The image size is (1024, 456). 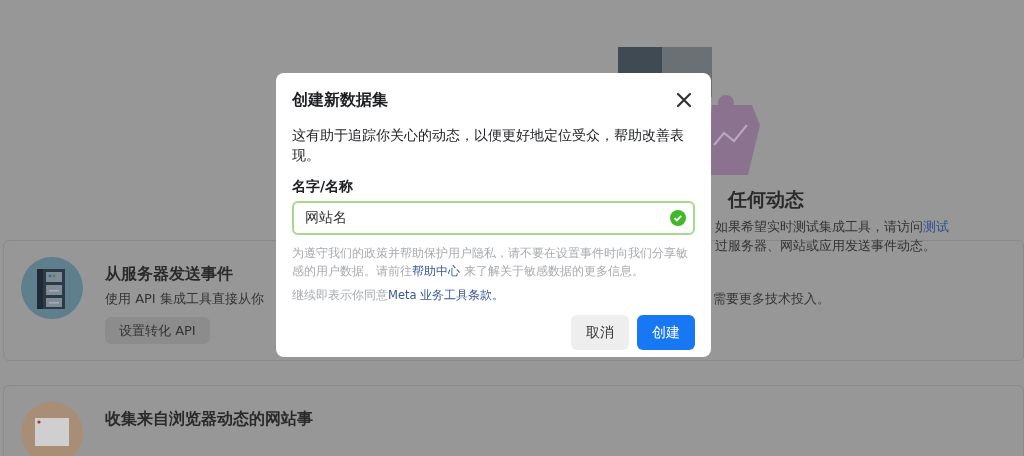 I want to click on name-input-field: 网站名, so click(x=493, y=218).